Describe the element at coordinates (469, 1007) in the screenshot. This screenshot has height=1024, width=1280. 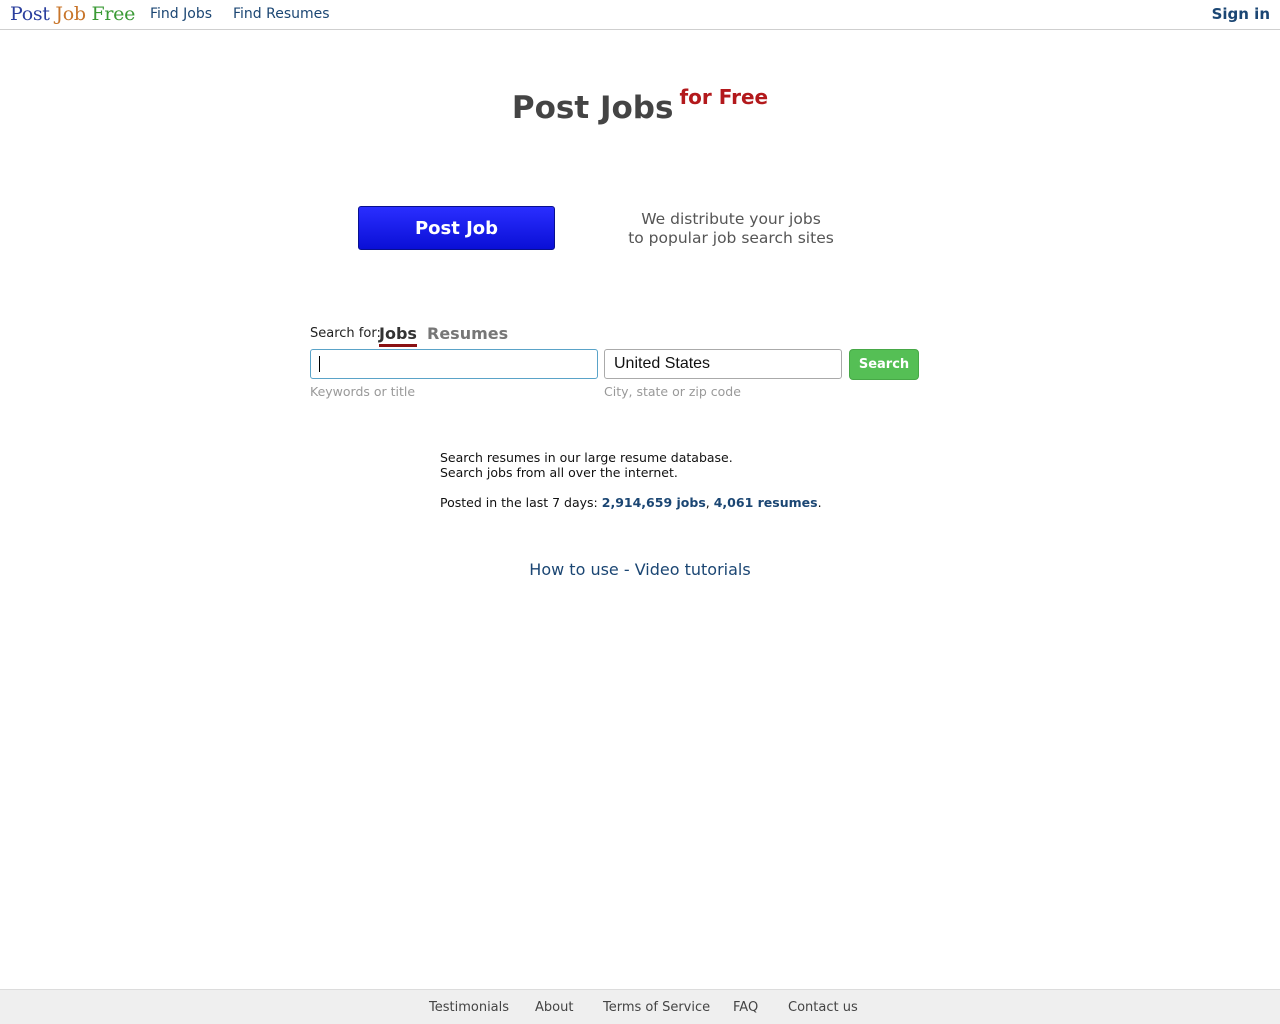
I see `footer-testimonials-link: Testimonials` at that location.